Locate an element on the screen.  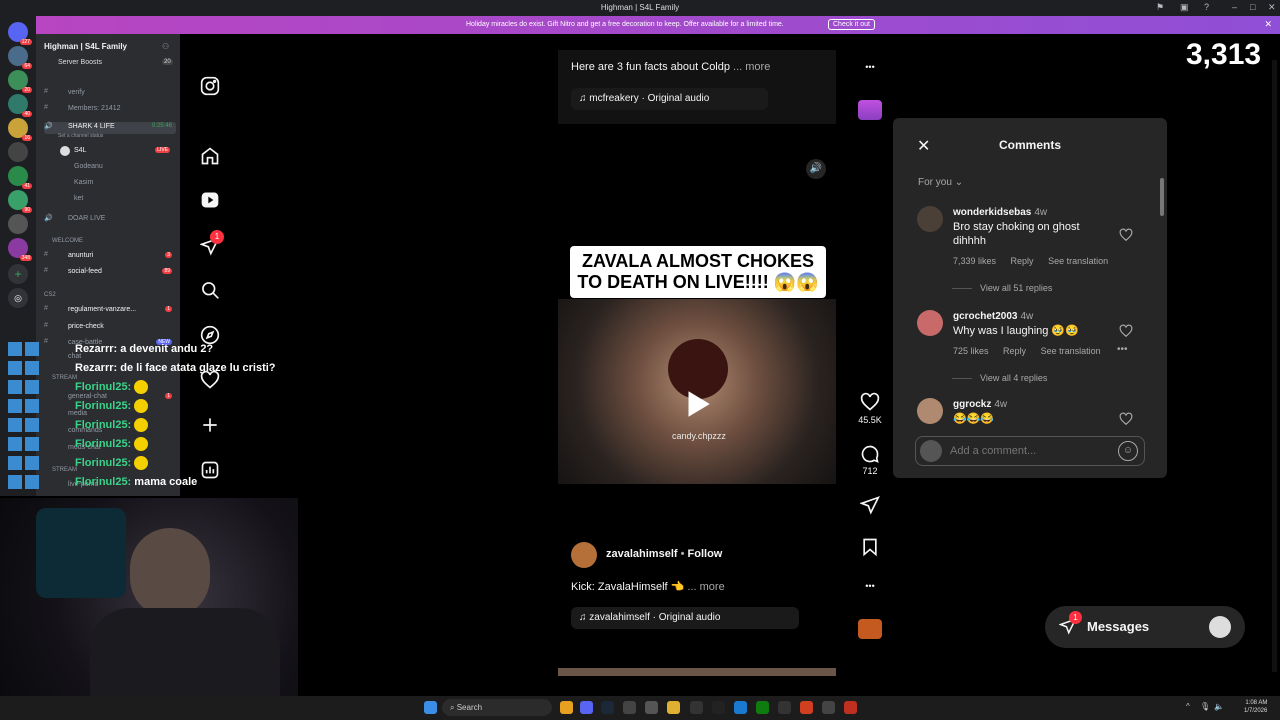
discover-icon: ◎ is located at coordinates (18, 298).